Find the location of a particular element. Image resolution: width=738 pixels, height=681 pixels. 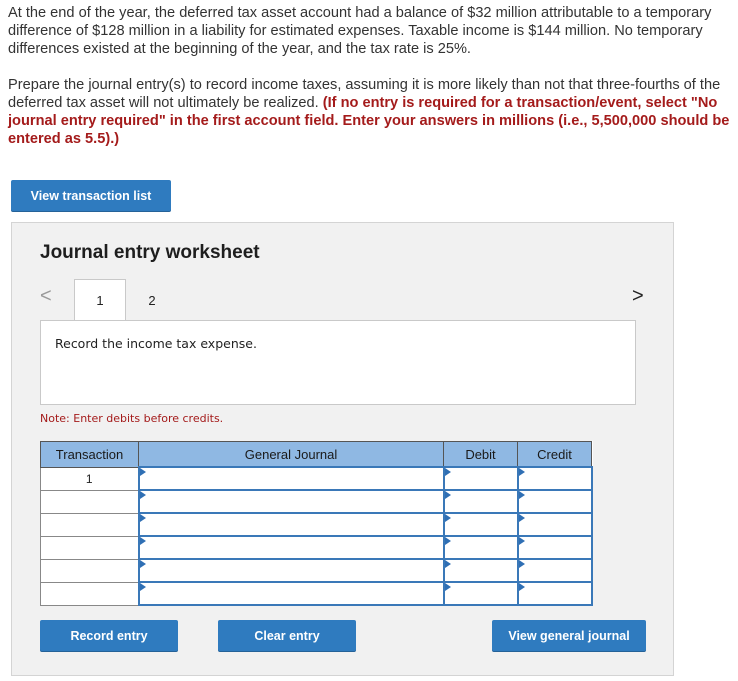

prompt-text: Record the income tax expense. is located at coordinates (156, 343).